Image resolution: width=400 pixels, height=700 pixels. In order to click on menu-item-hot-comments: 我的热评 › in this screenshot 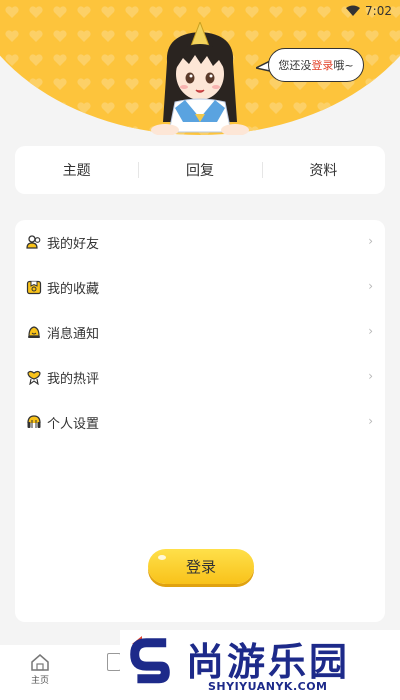, I will do `click(200, 377)`.